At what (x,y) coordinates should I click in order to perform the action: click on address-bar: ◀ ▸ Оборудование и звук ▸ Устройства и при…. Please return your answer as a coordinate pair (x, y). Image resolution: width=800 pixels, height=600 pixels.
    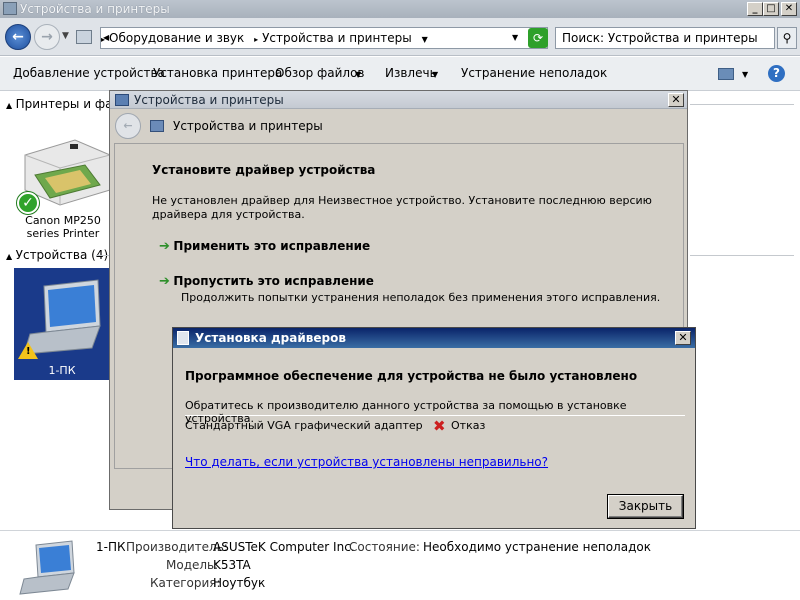
    Looking at the image, I should click on (324, 38).